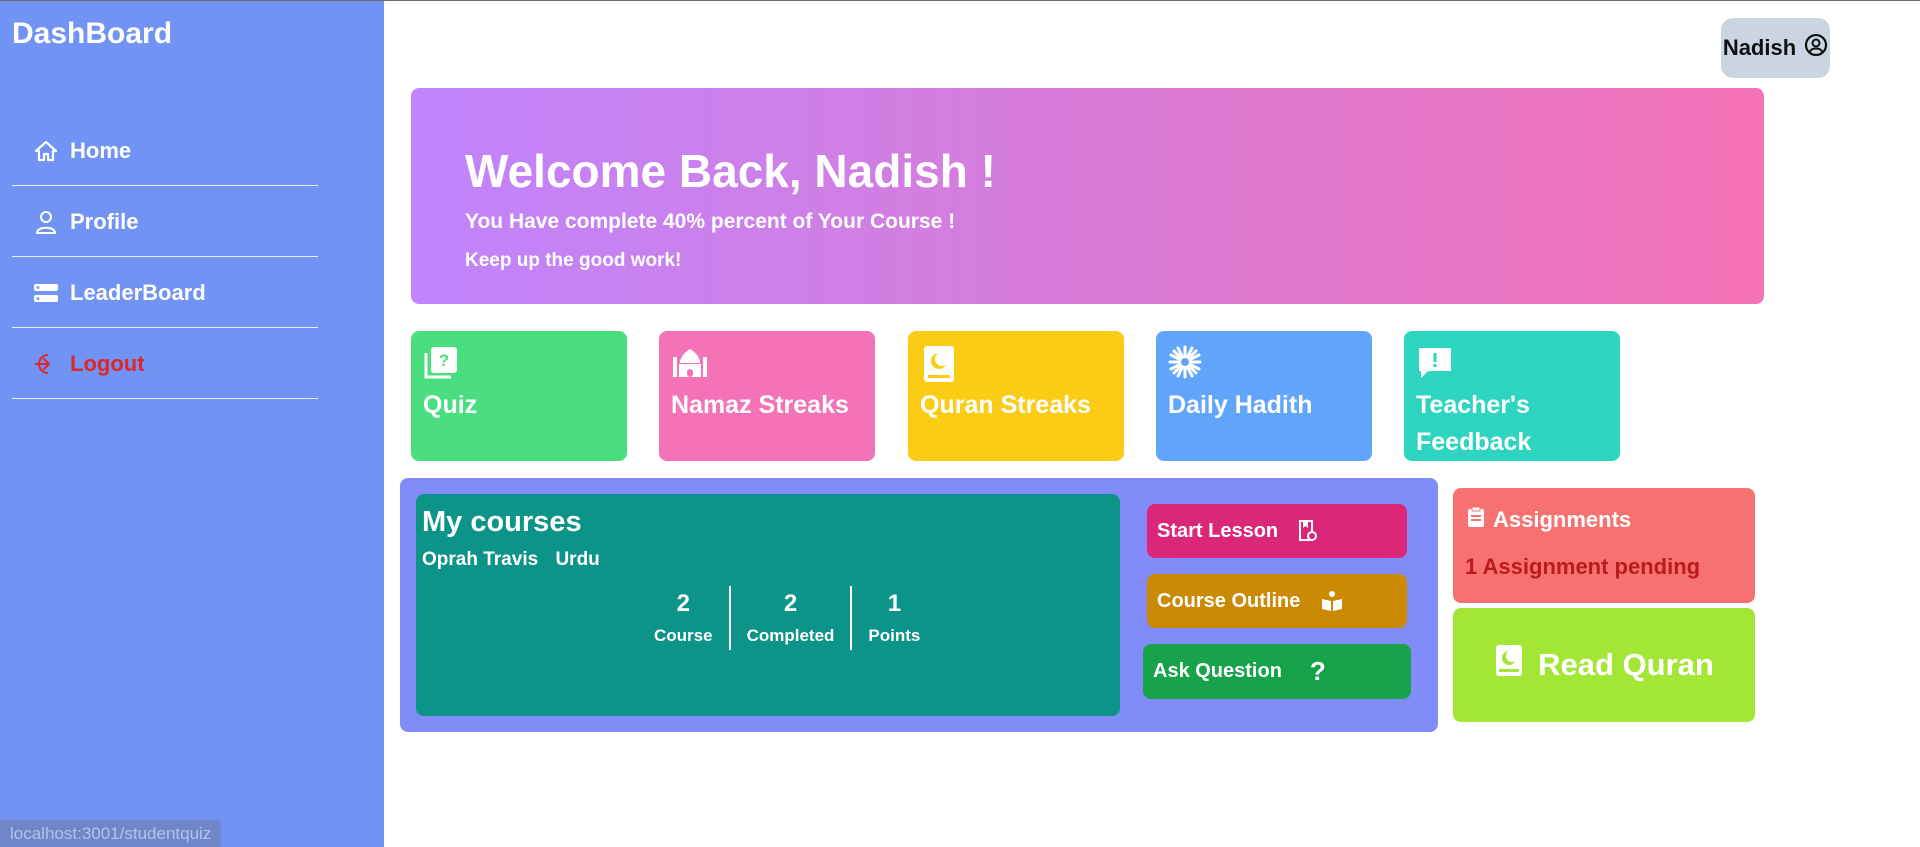 The image size is (1920, 847). What do you see at coordinates (502, 522) in the screenshot?
I see `my-courses-title: My courses` at bounding box center [502, 522].